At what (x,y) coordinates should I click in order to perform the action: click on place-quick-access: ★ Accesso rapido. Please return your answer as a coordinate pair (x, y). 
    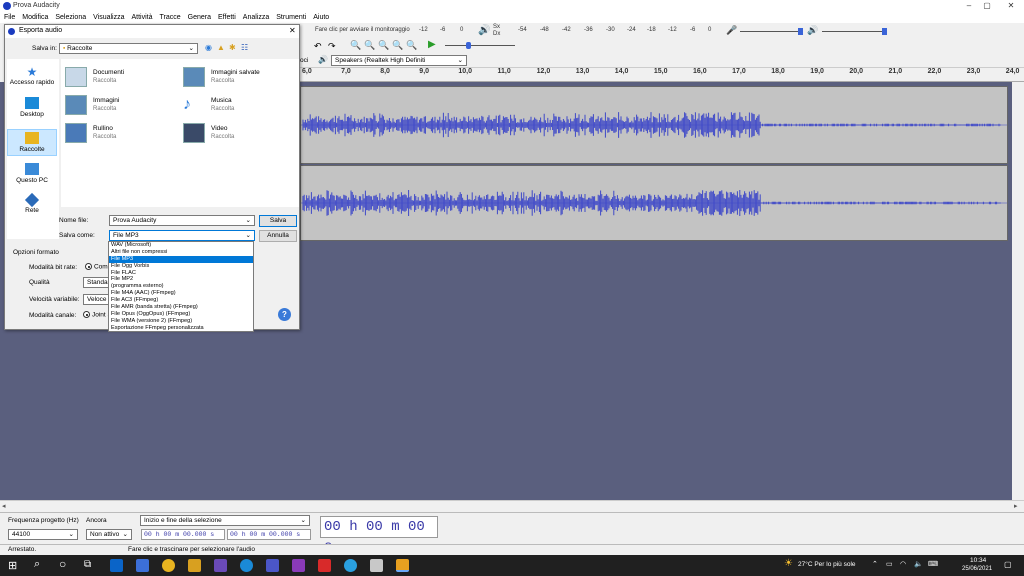
    Looking at the image, I should click on (32, 75).